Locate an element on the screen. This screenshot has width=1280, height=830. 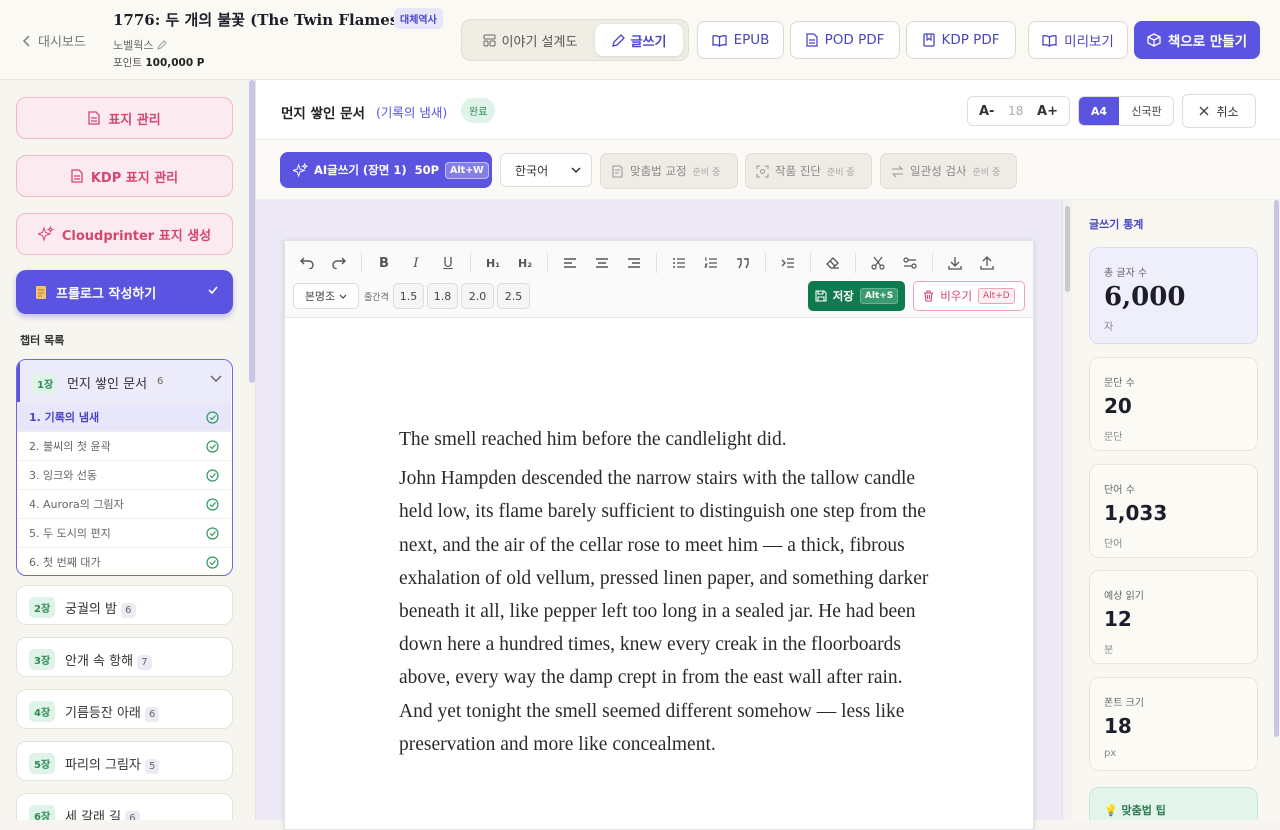
check-icon is located at coordinates (213, 290).